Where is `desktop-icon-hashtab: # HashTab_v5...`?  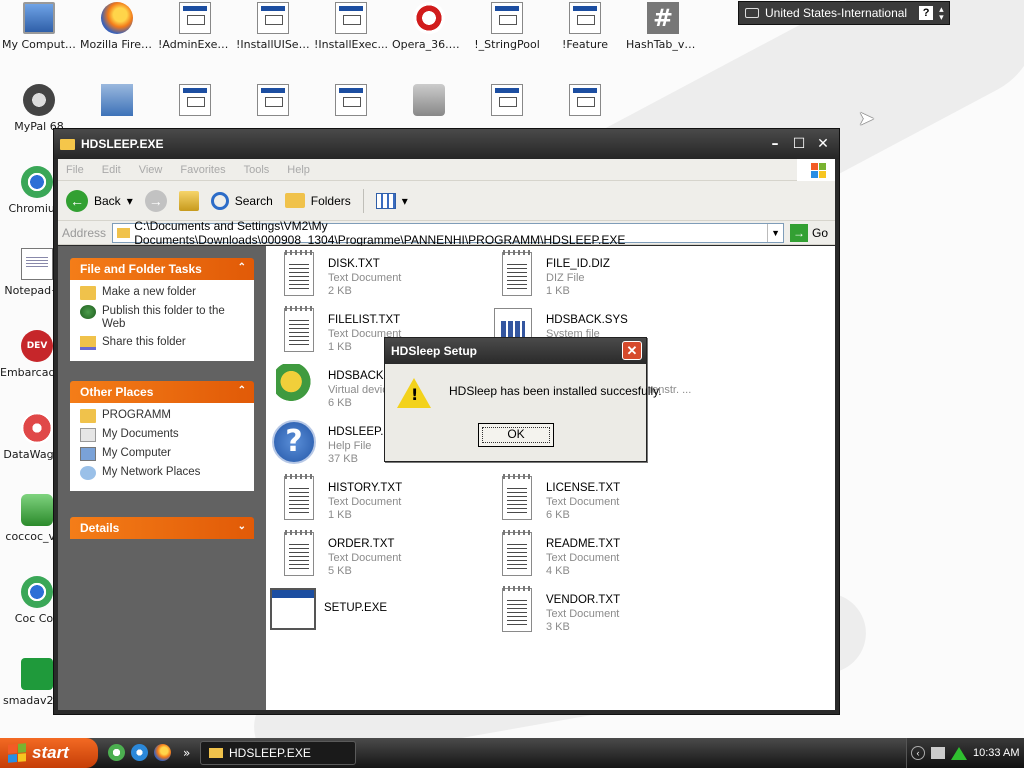 desktop-icon-hashtab: # HashTab_v5... is located at coordinates (663, 26).